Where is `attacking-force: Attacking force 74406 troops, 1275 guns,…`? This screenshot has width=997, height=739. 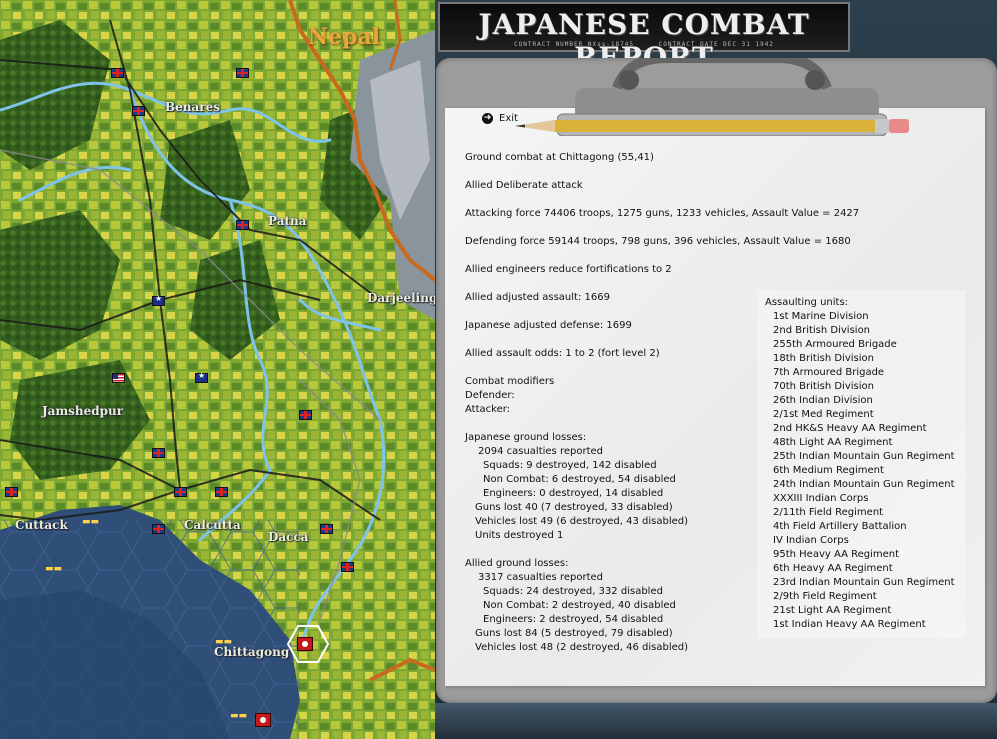 attacking-force: Attacking force 74406 troops, 1275 guns,… is located at coordinates (662, 213).